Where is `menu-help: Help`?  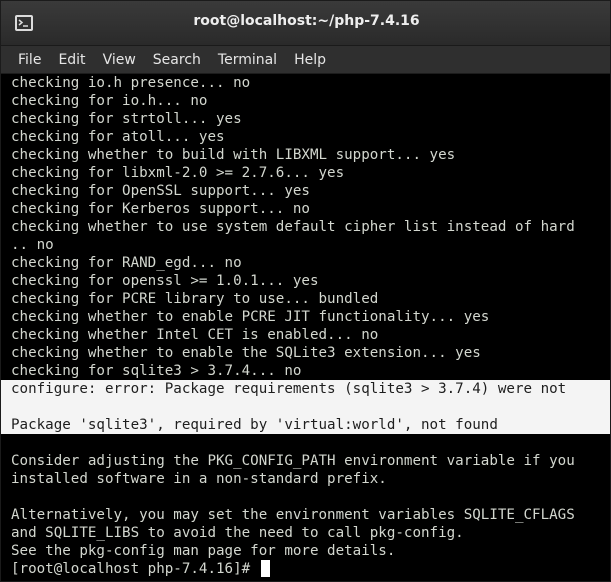 menu-help: Help is located at coordinates (310, 60).